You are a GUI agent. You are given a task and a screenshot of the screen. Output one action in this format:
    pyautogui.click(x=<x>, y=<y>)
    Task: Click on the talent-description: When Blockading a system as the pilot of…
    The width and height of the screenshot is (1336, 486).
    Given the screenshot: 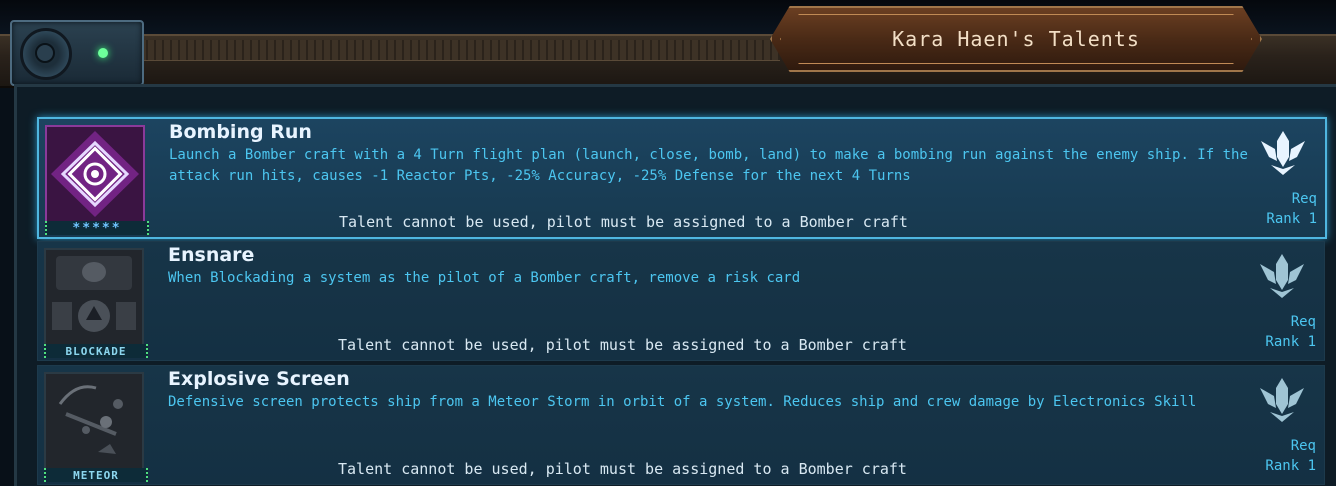 What is the action you would take?
    pyautogui.click(x=484, y=278)
    